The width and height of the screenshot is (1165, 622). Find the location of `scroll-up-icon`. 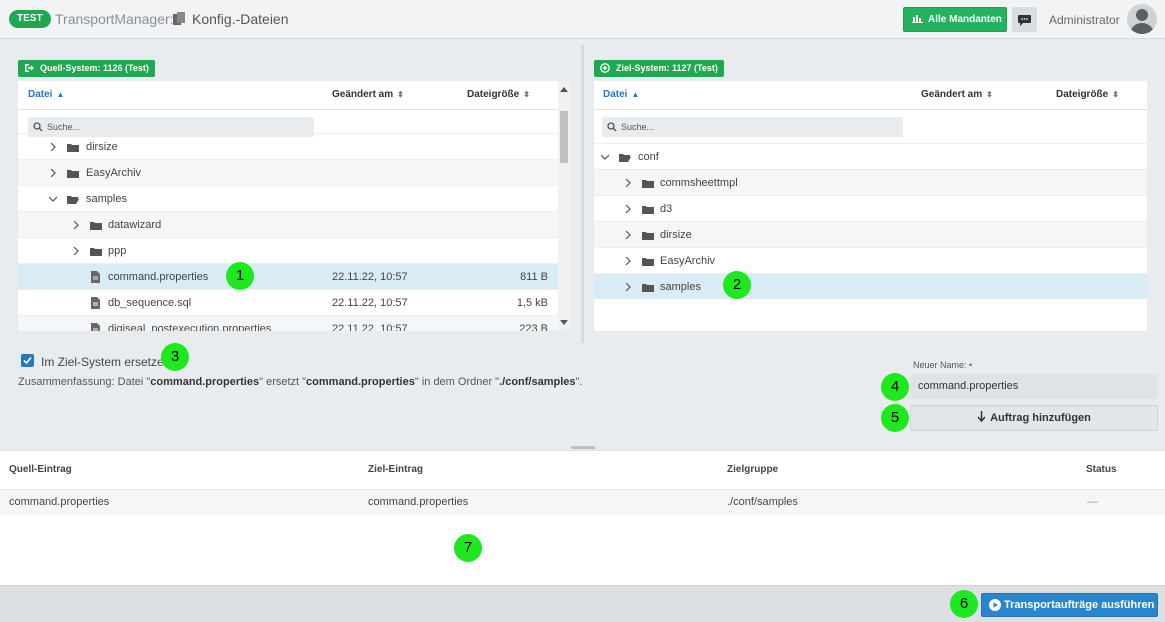

scroll-up-icon is located at coordinates (564, 90).